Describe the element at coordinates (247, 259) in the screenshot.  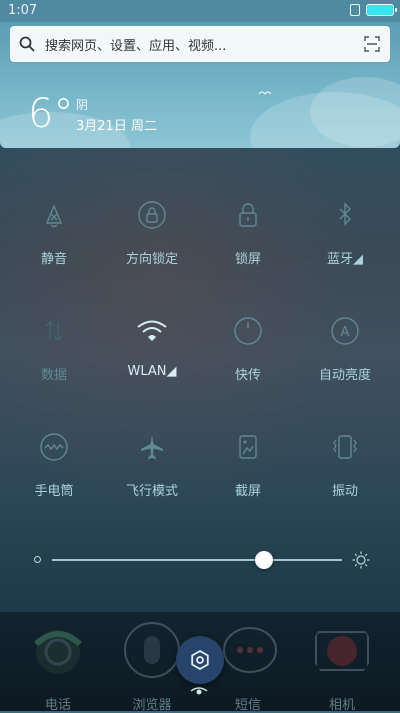
I see `toggle-label: 锁屏` at that location.